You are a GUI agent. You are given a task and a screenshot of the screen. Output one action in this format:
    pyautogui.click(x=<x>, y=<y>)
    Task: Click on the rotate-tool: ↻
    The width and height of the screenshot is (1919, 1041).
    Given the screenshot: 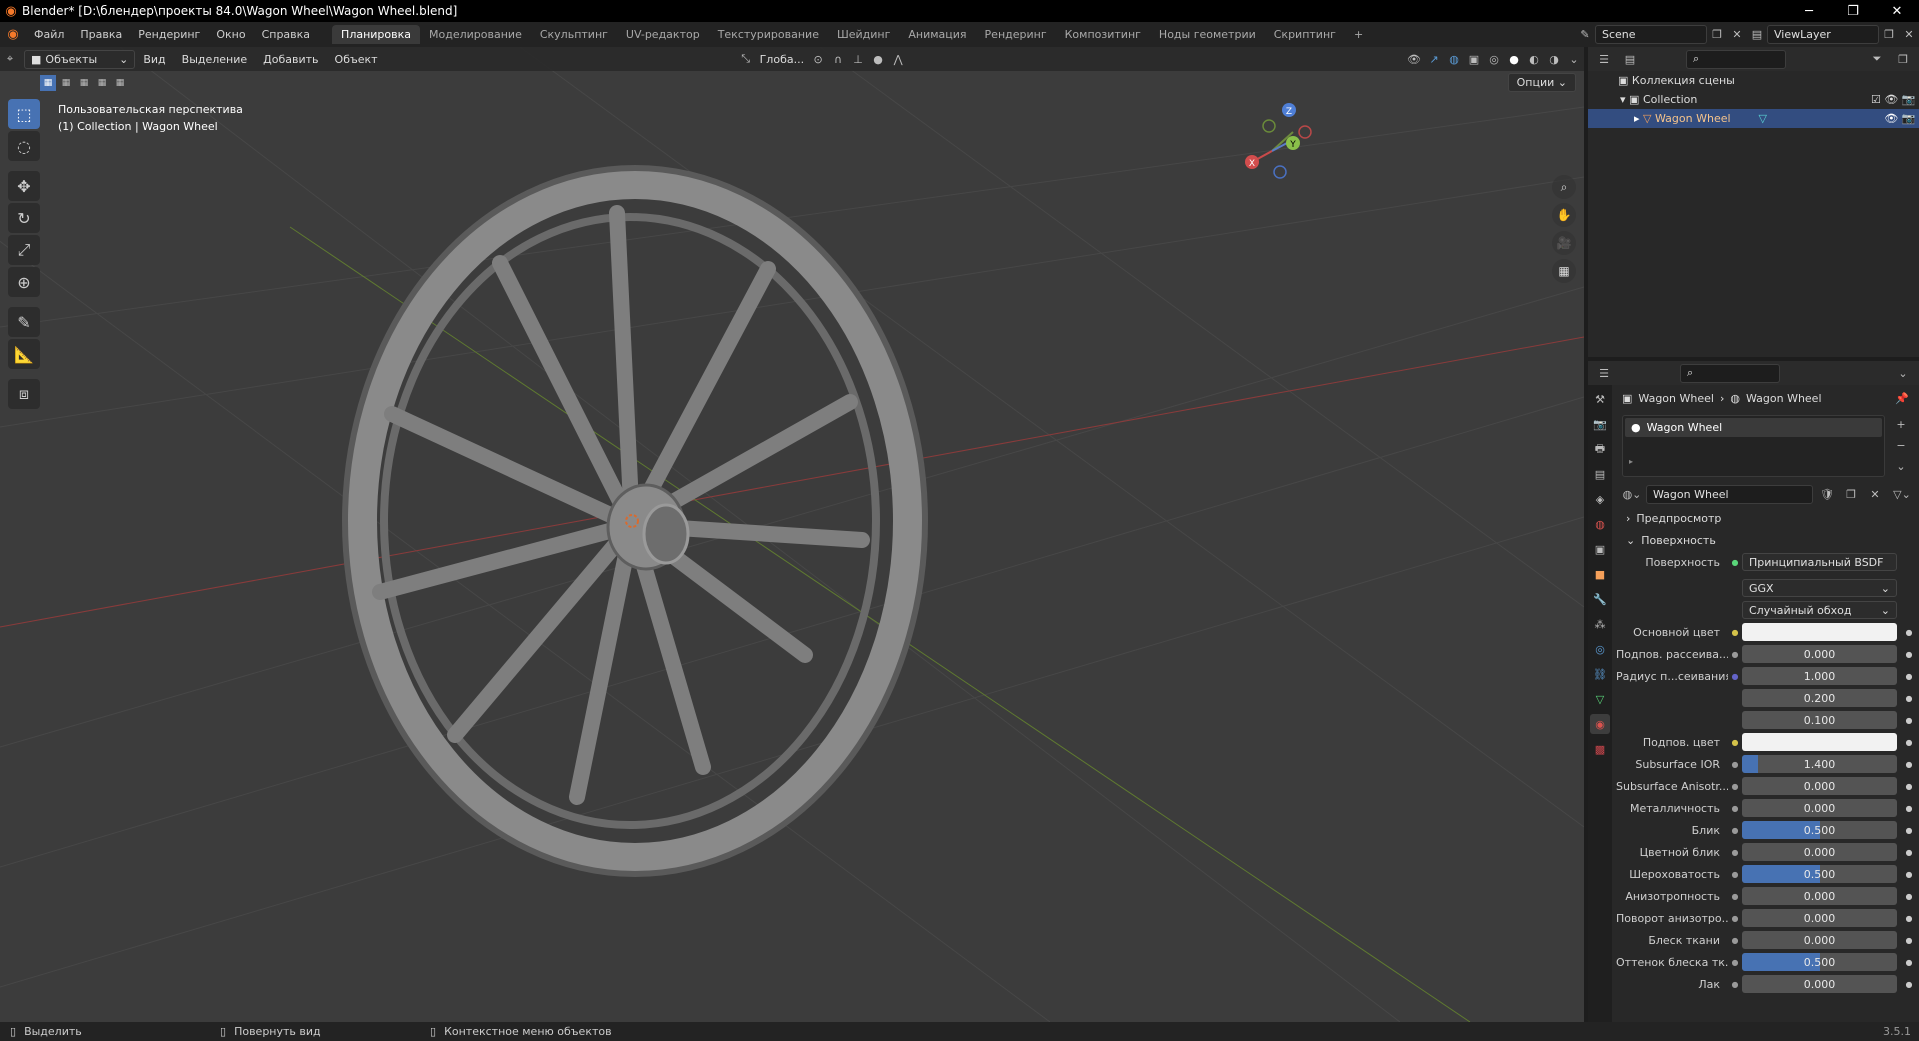 What is the action you would take?
    pyautogui.click(x=24, y=218)
    